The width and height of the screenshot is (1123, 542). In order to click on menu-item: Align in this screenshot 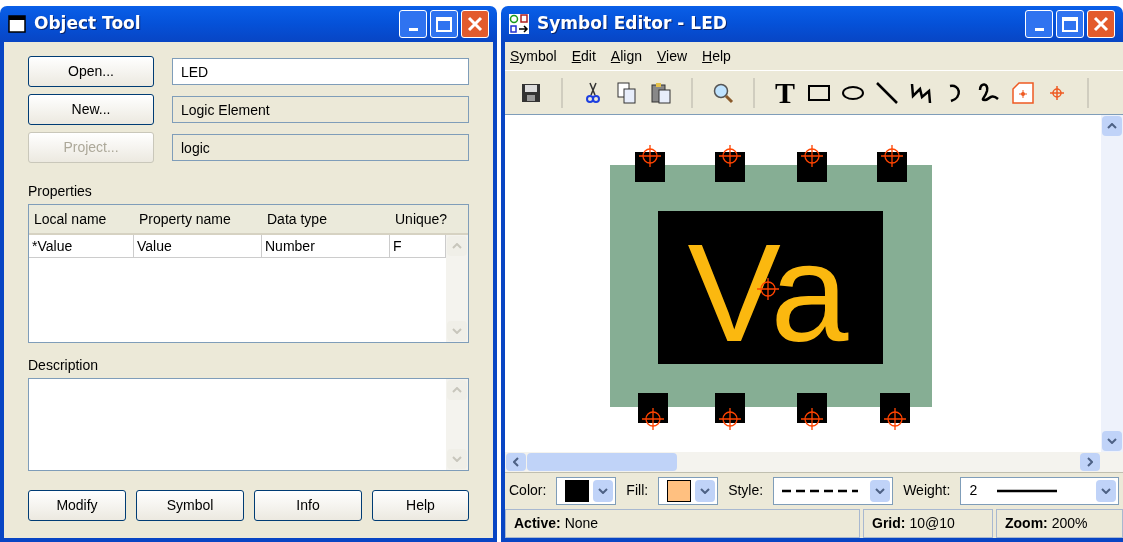, I will do `click(626, 56)`.